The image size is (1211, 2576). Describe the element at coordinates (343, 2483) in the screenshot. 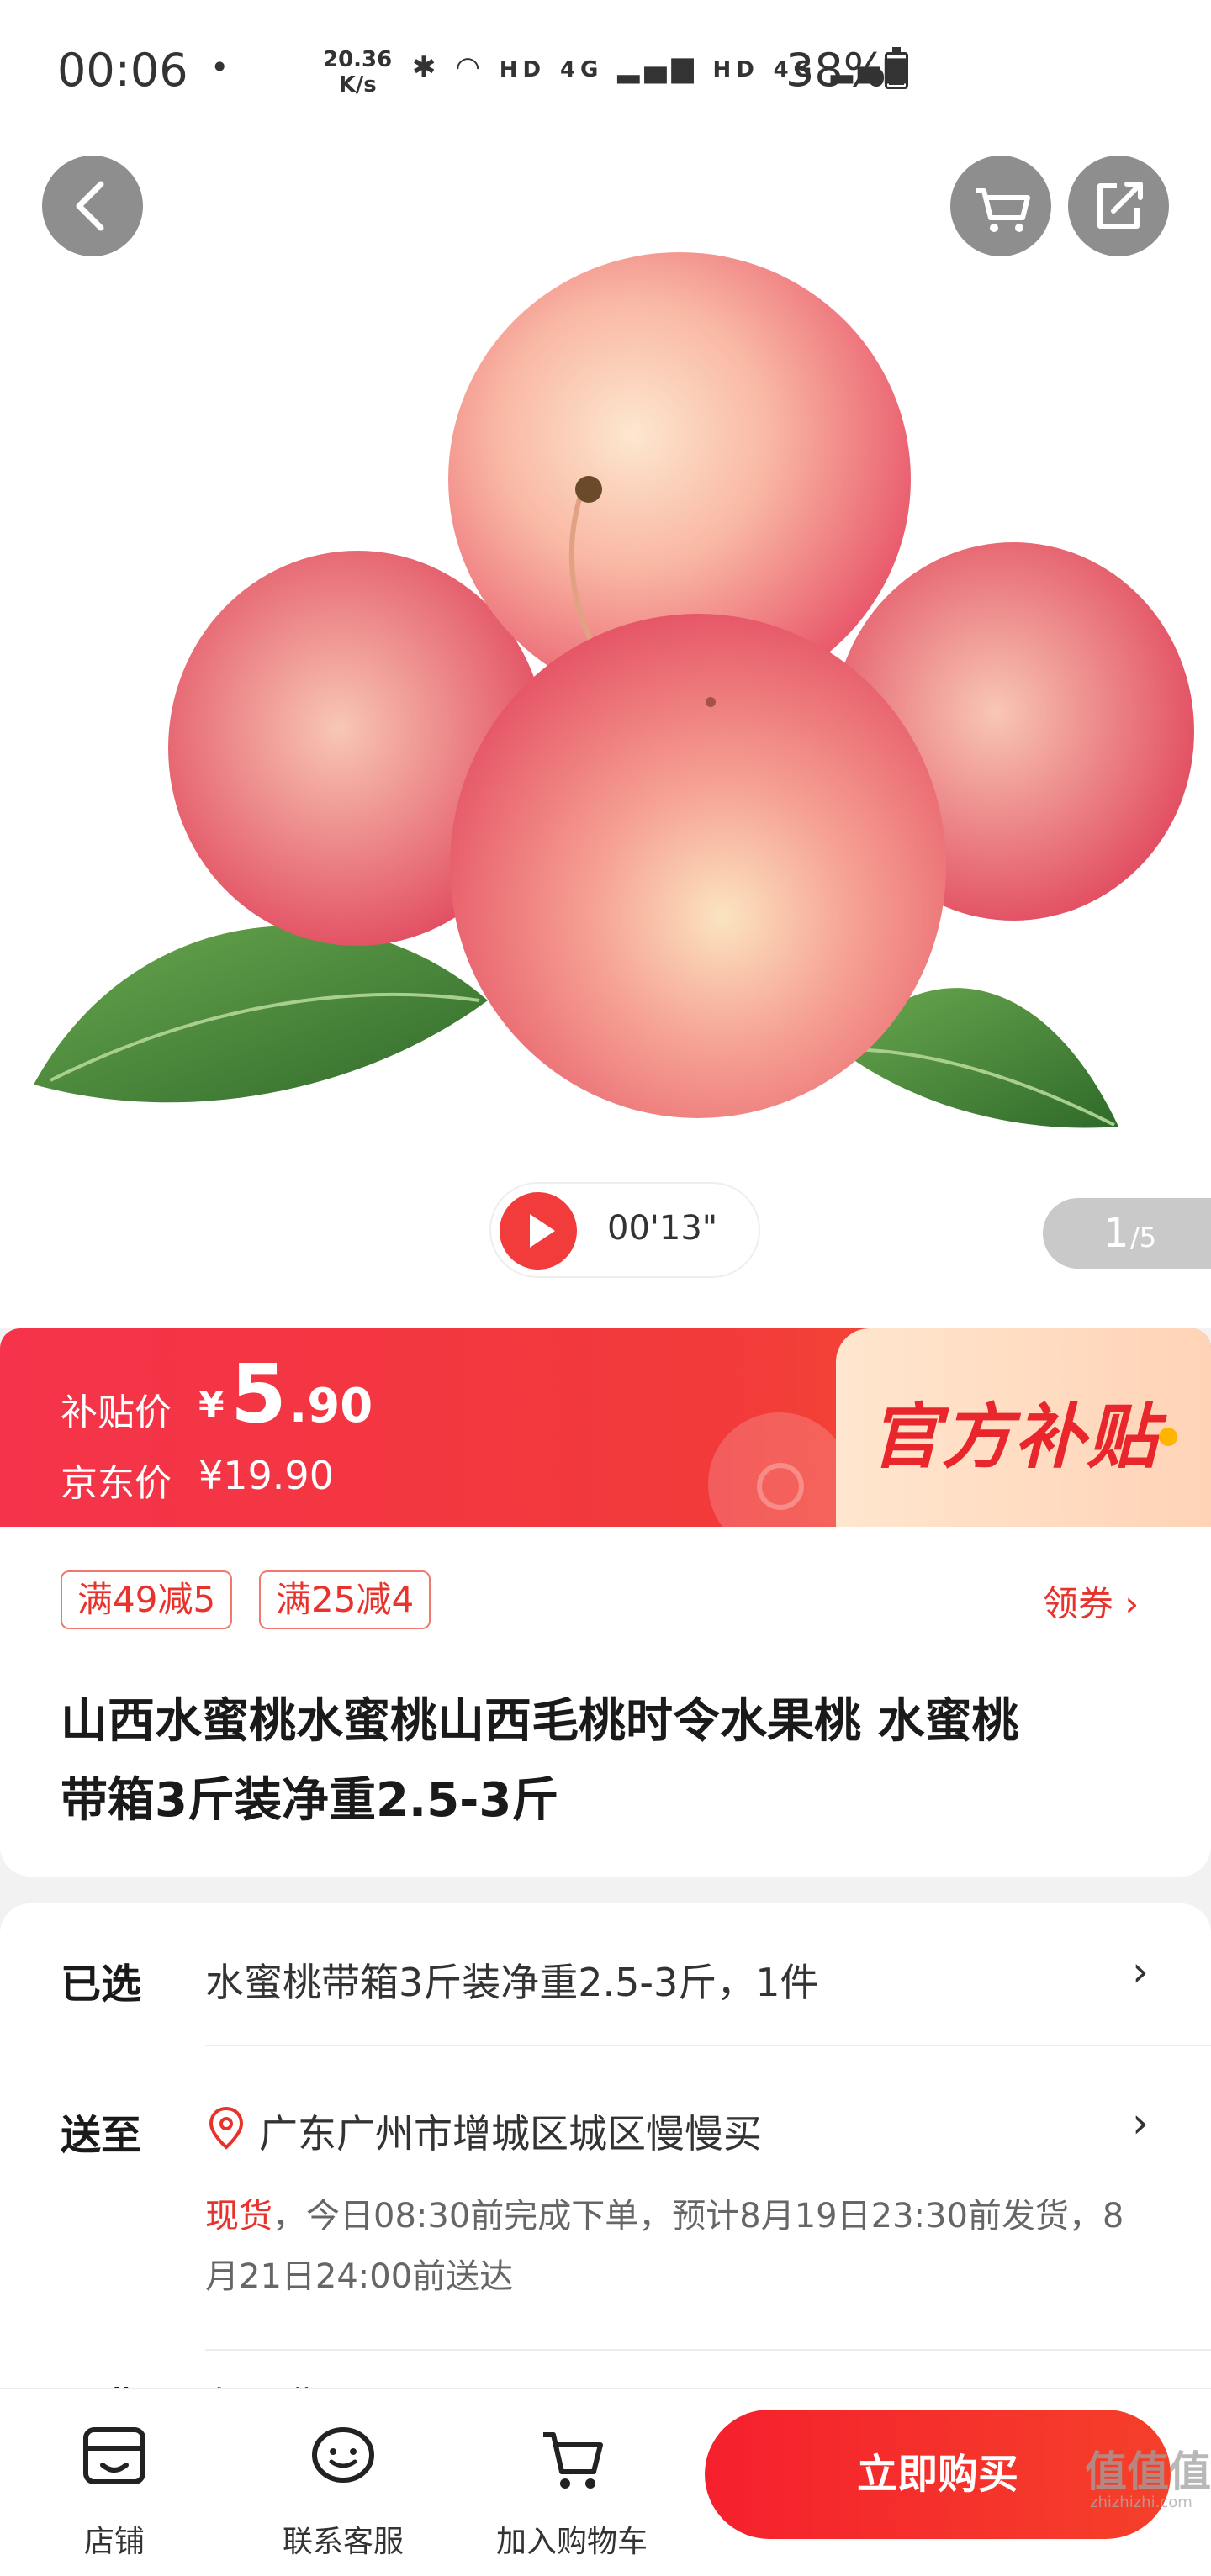

I see `customer-service-button: 联系客服` at that location.